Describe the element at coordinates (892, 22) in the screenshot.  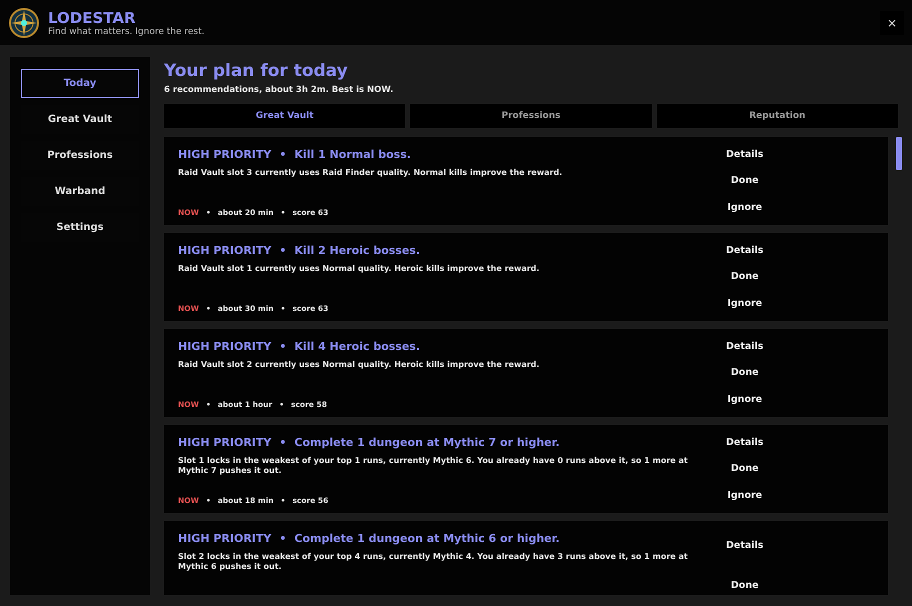
I see `close-button: ×` at that location.